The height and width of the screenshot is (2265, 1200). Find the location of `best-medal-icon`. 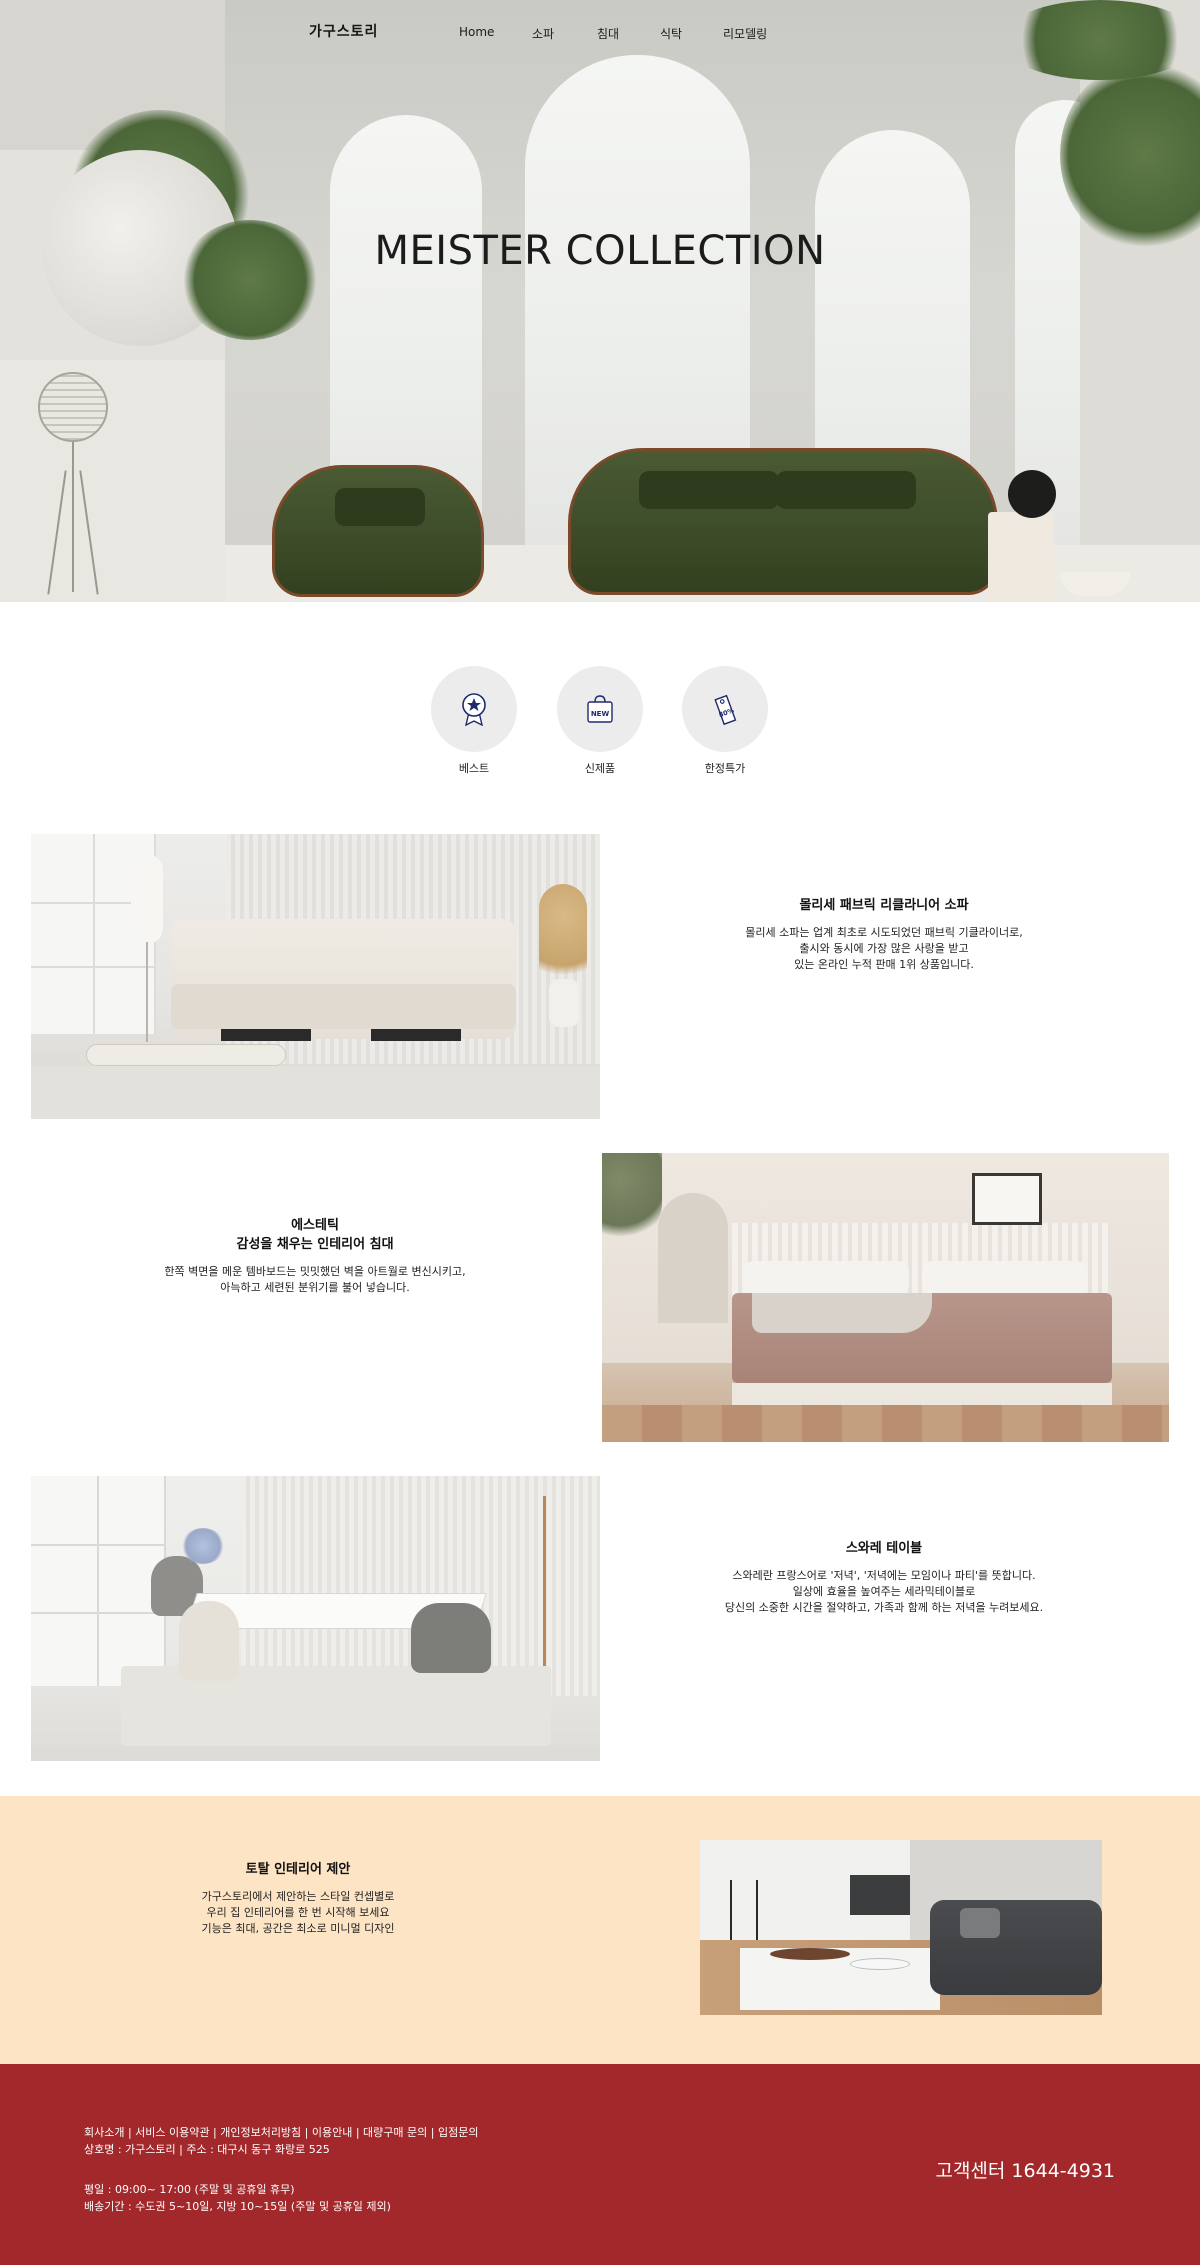

best-medal-icon is located at coordinates (474, 709).